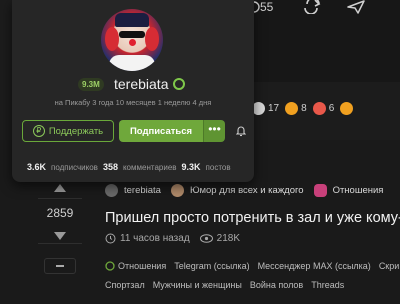  Describe the element at coordinates (241, 130) in the screenshot. I see `bell-icon` at that location.